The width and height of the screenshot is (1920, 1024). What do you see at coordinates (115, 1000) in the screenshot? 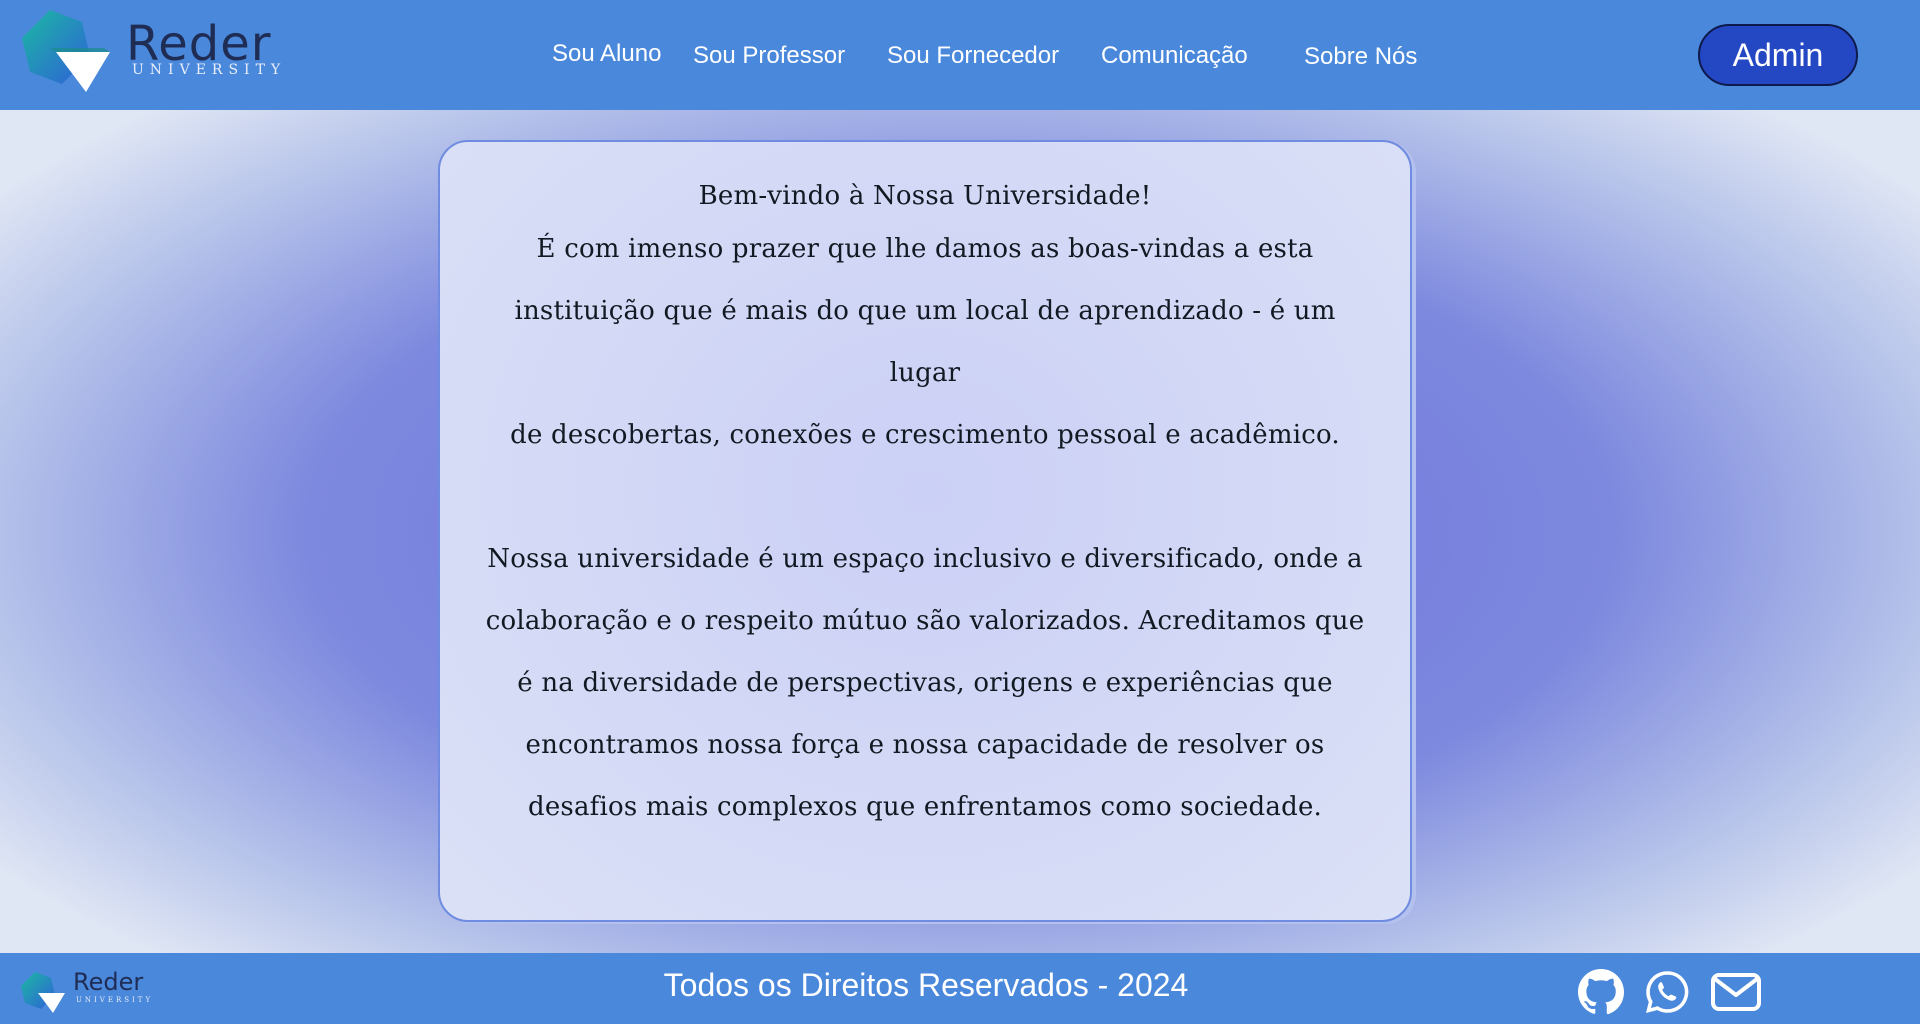
I see `footer-logo-subtitle: UNIVERSITY` at bounding box center [115, 1000].